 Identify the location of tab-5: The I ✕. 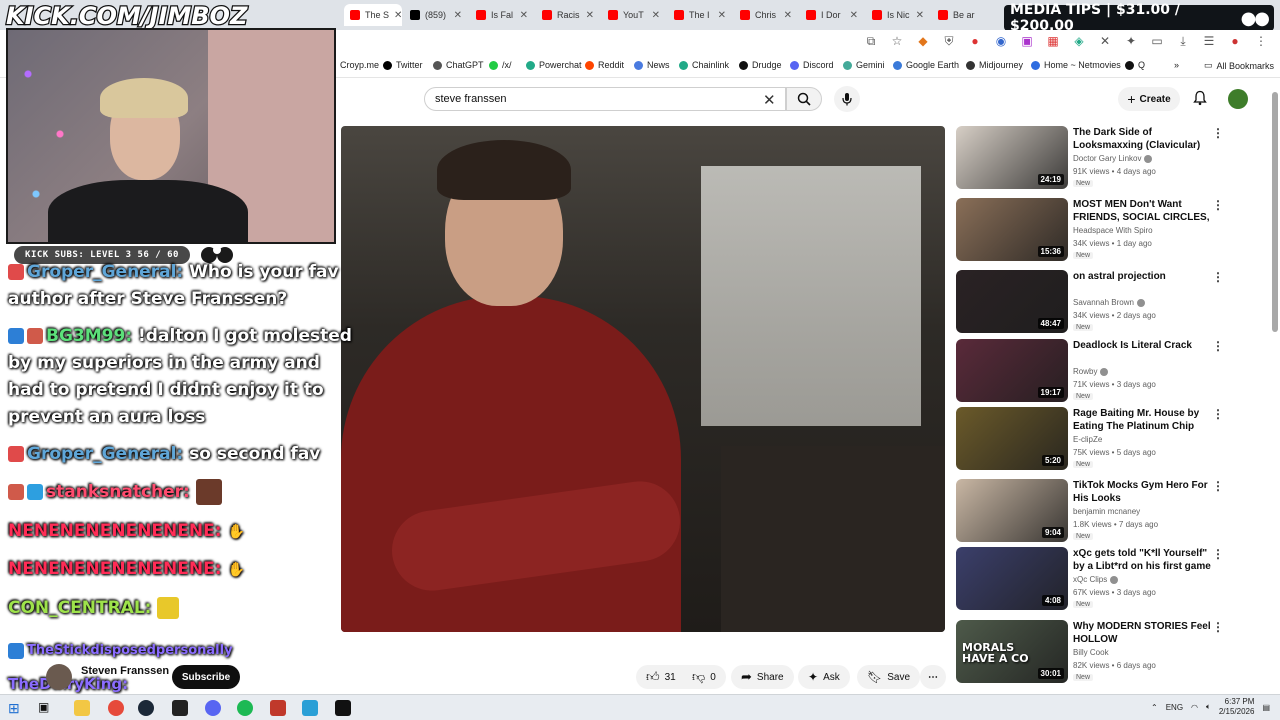
(700, 15).